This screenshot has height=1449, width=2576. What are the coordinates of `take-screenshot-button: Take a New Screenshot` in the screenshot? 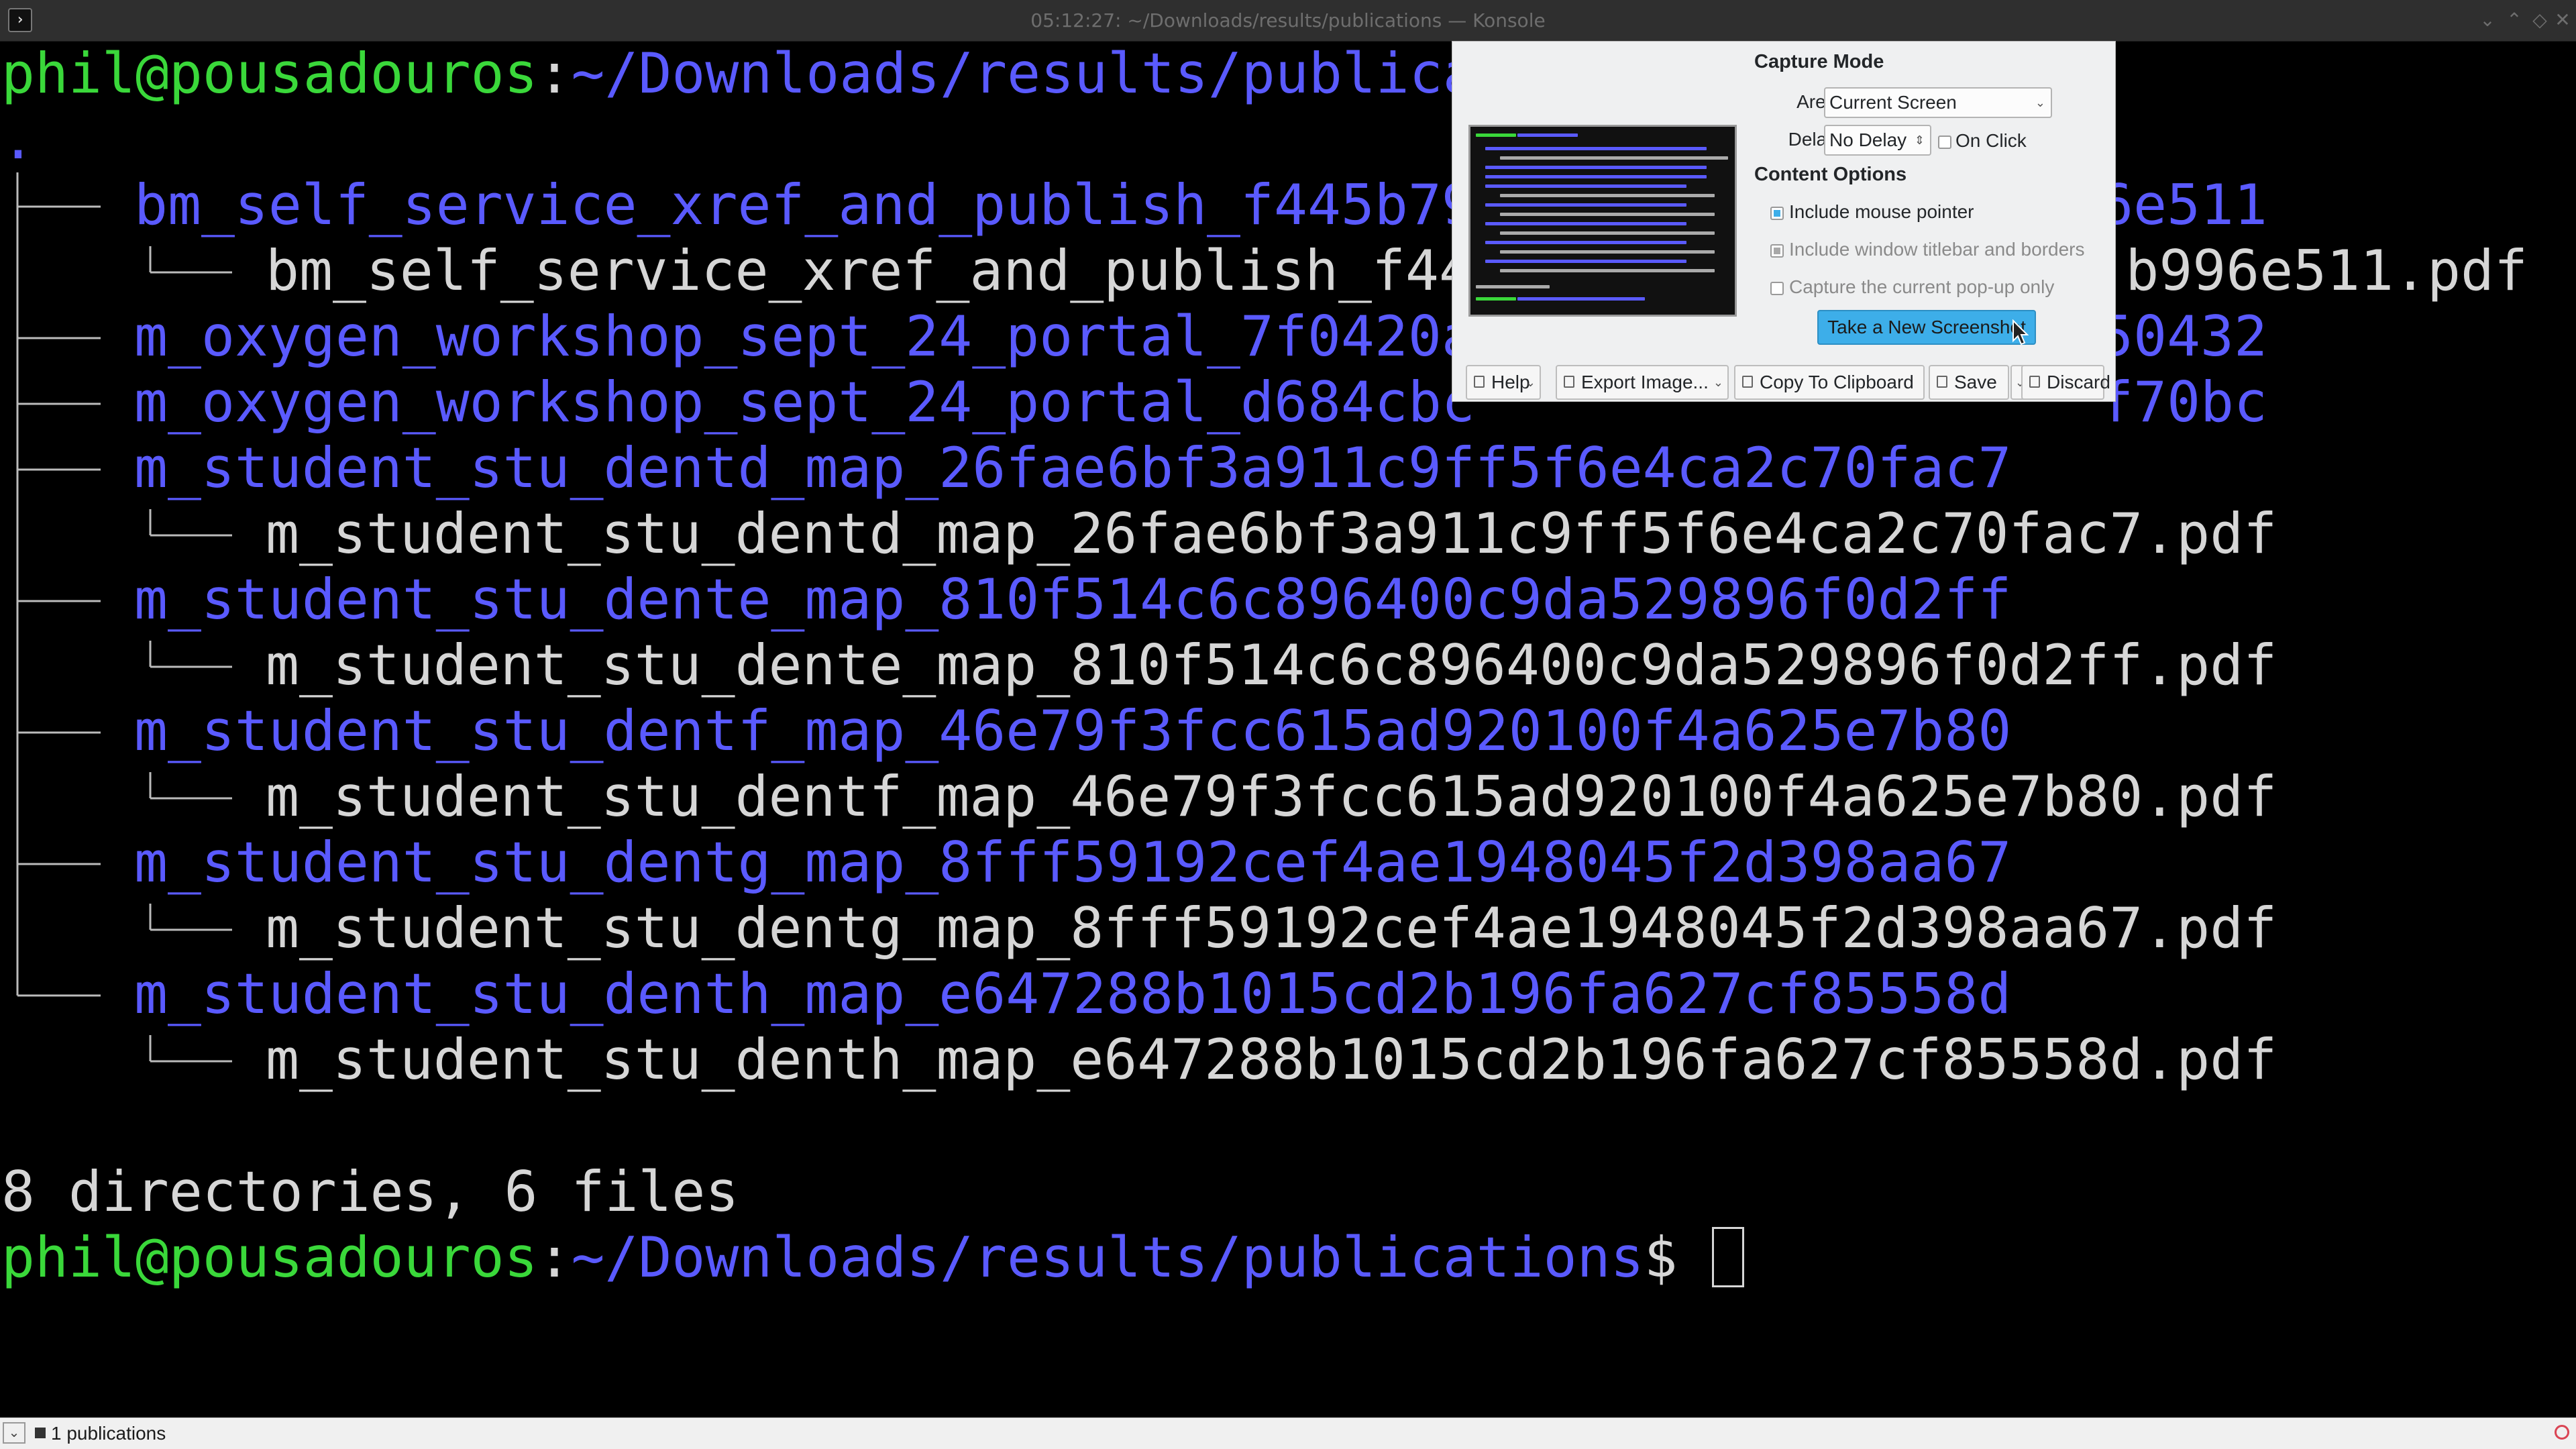 It's located at (1926, 327).